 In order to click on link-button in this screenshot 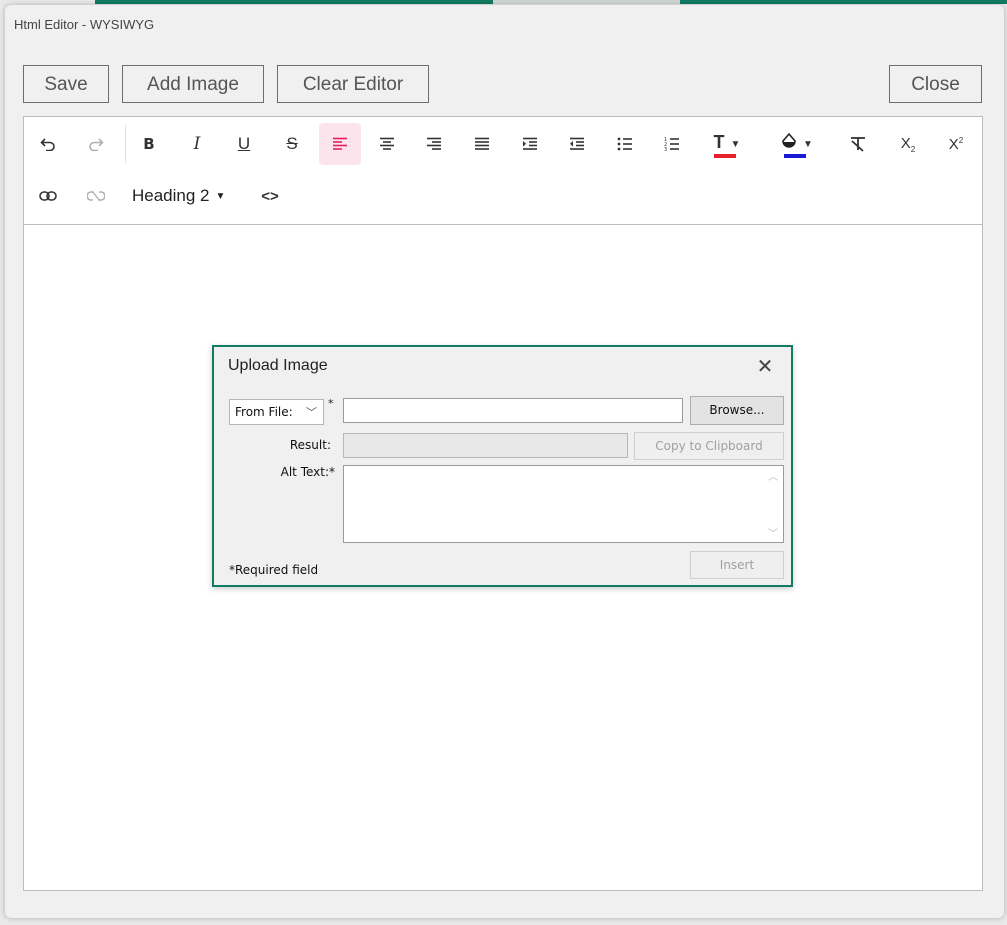, I will do `click(48, 196)`.